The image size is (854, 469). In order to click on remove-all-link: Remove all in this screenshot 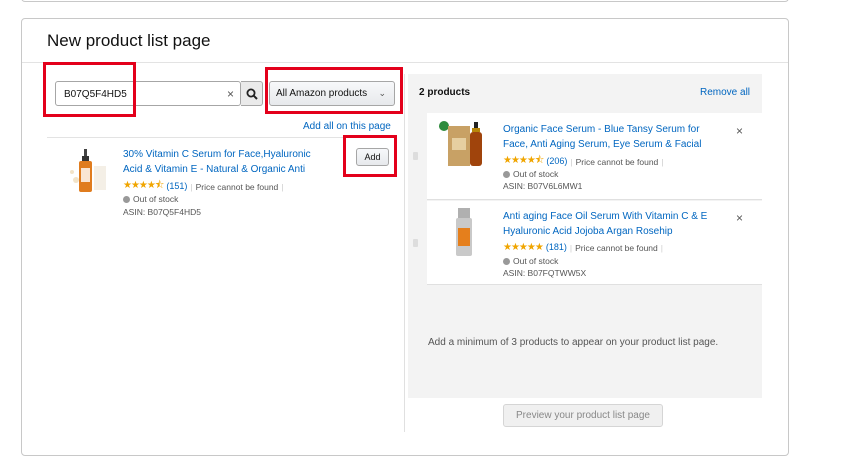, I will do `click(725, 92)`.